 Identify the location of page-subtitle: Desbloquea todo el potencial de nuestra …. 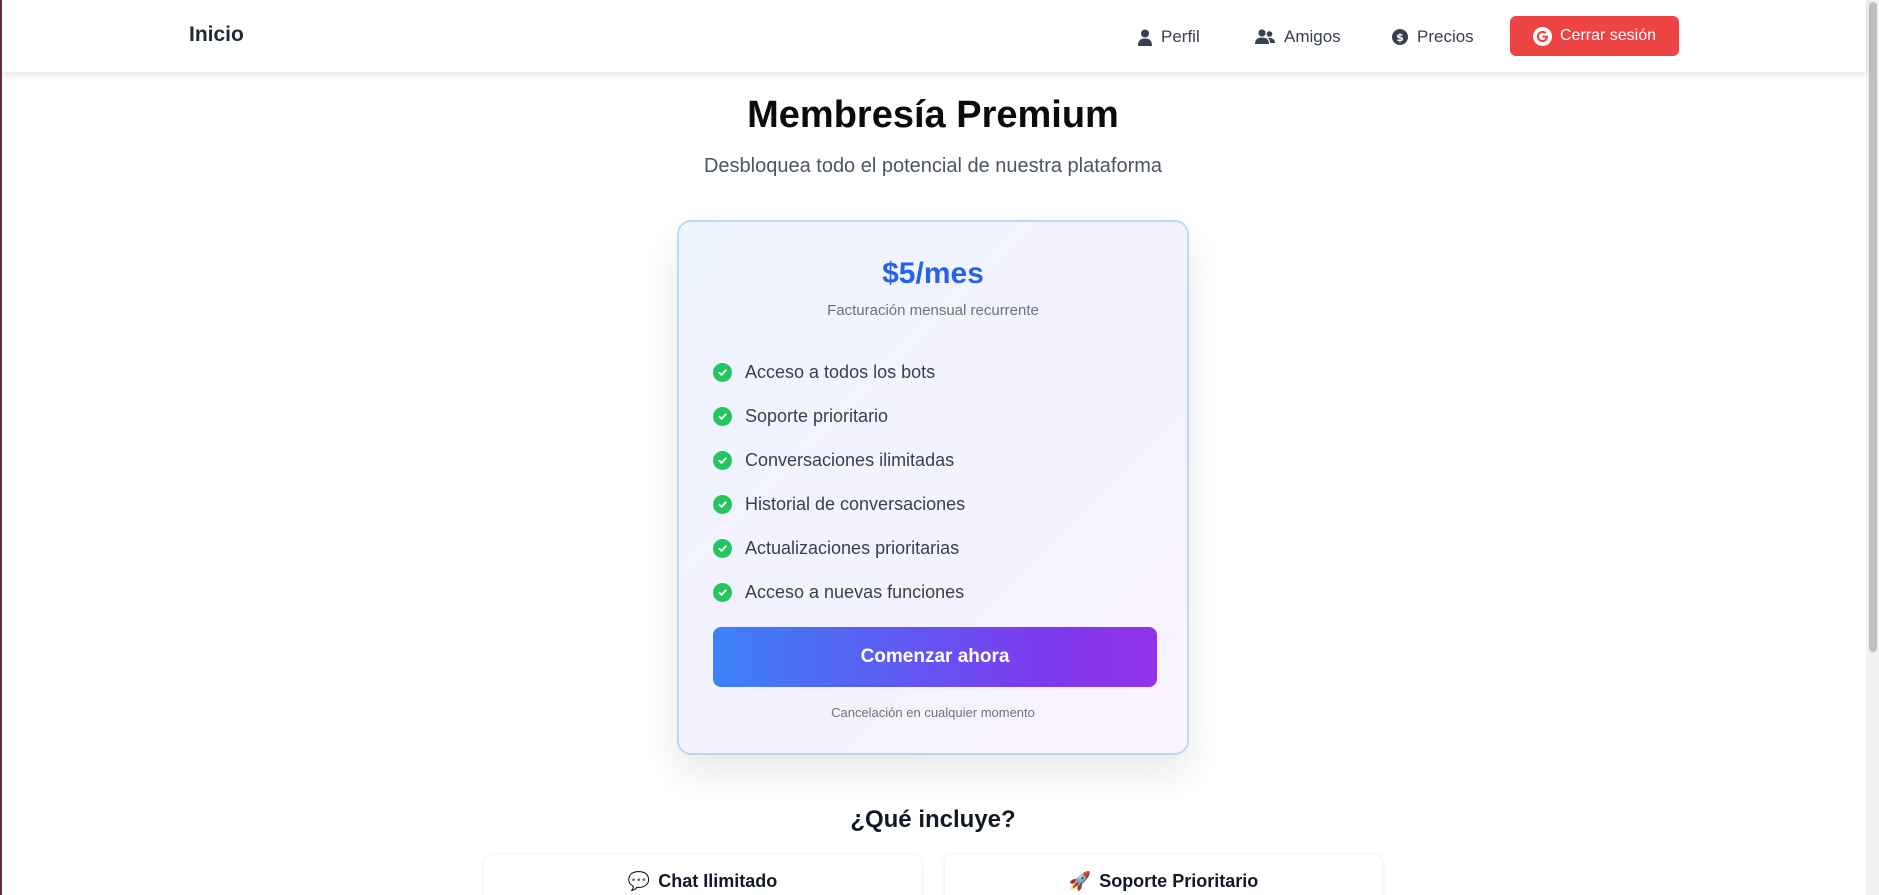
(933, 166).